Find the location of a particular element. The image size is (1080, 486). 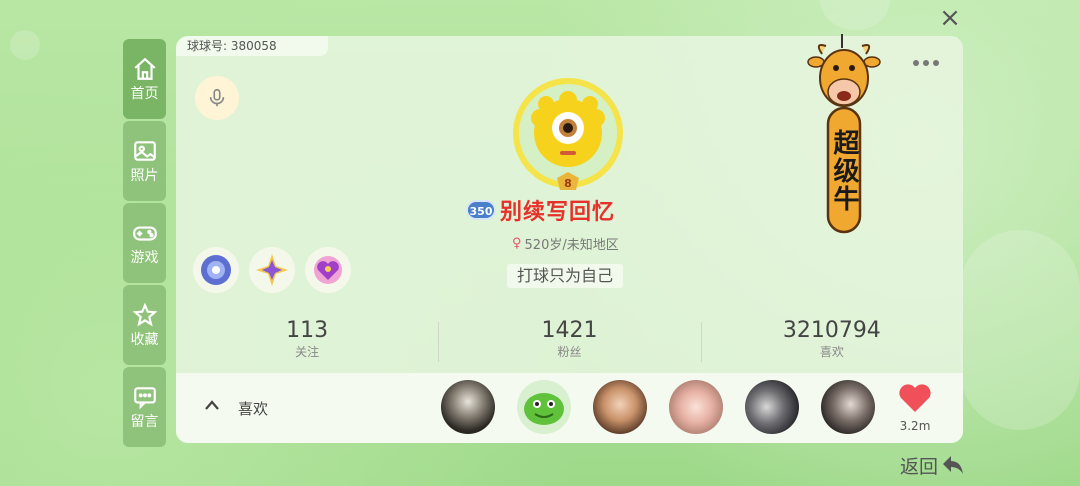

gender-icon: ♀ is located at coordinates (517, 243).